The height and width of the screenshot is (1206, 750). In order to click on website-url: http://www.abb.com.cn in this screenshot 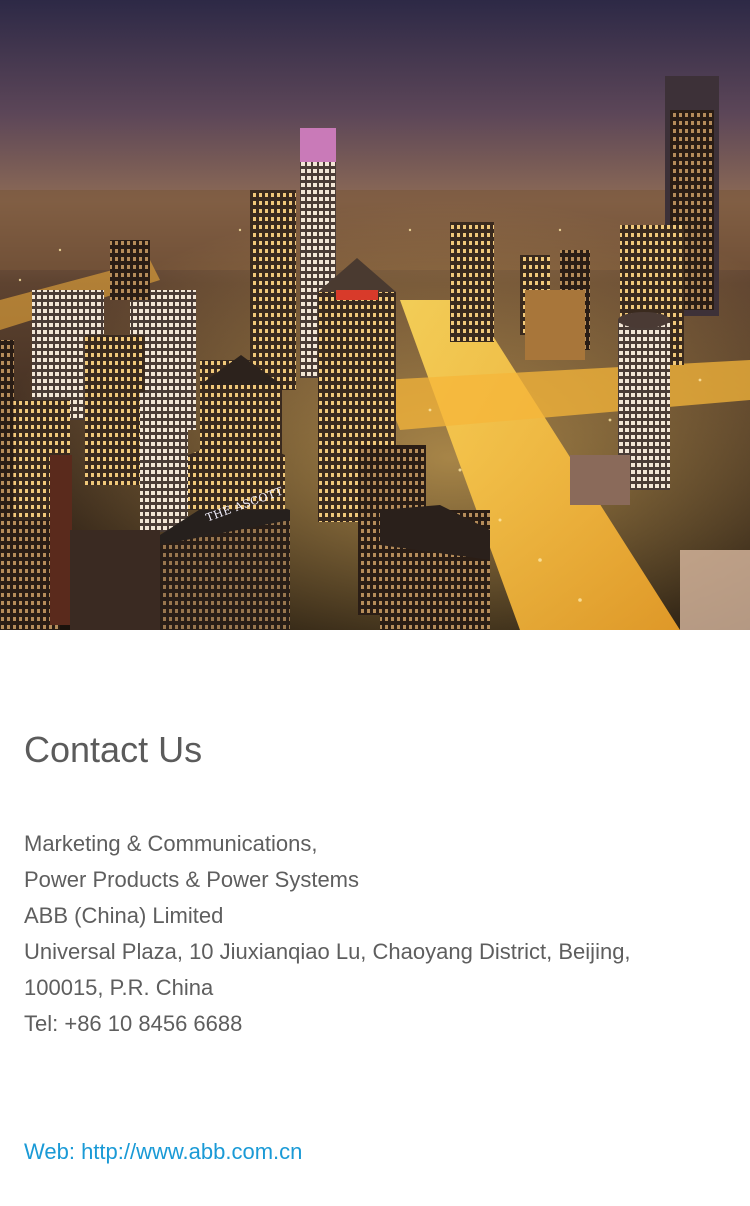, I will do `click(191, 1151)`.